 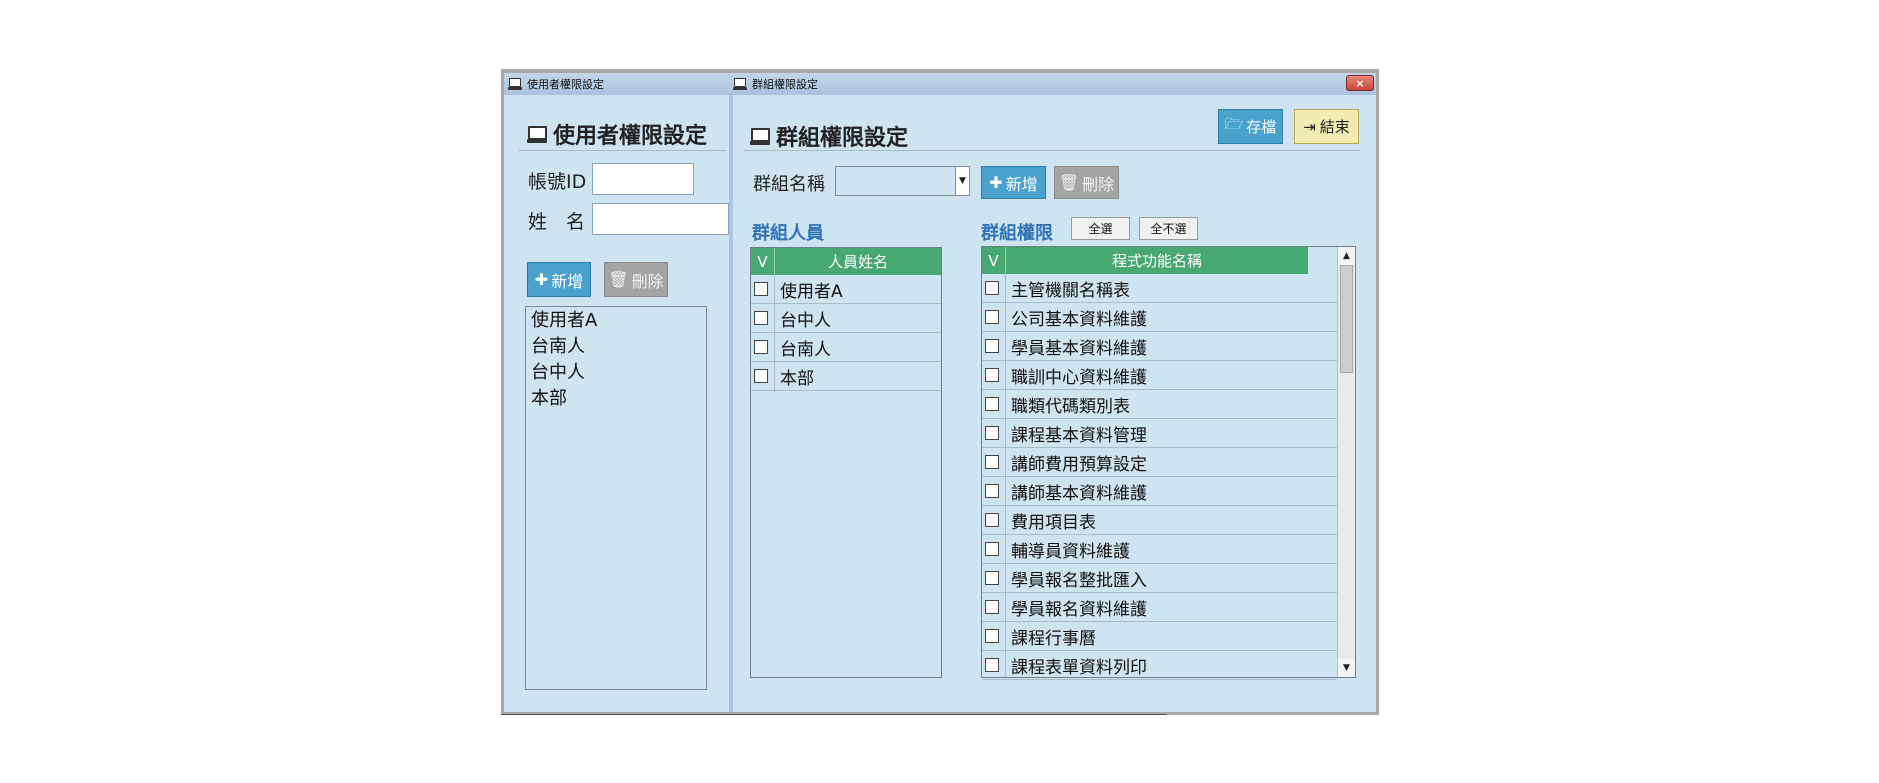 I want to click on close-button: ×, so click(x=1360, y=83).